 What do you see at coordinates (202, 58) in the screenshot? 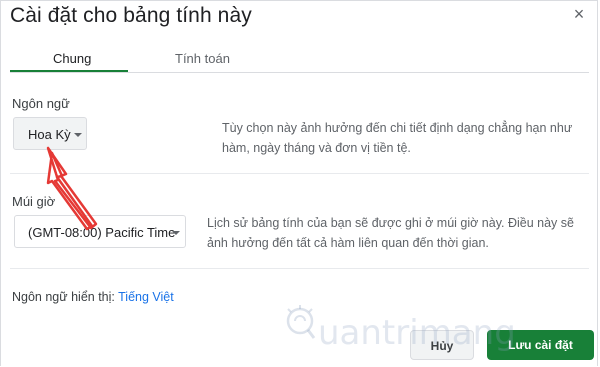
I see `tab-calculation: Tính toán` at bounding box center [202, 58].